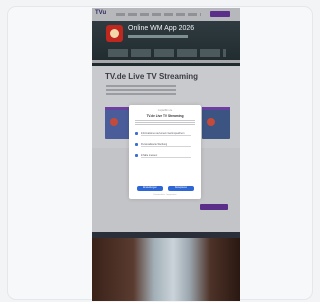  I want to click on consent-option: Inhalte messen, so click(165, 156).